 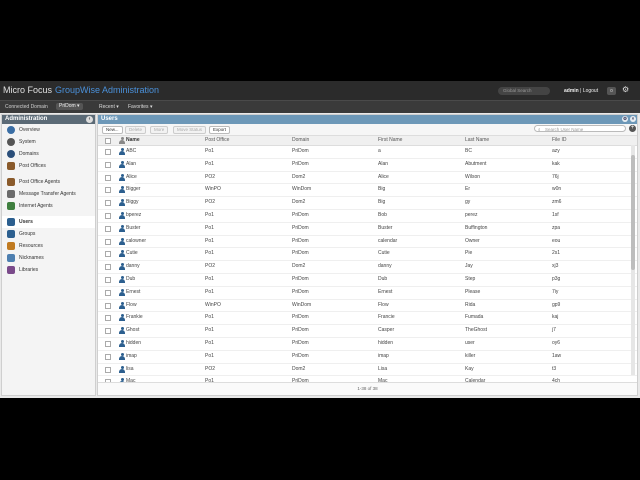 What do you see at coordinates (367, 152) in the screenshot?
I see `table-row: ABC Po1 PriDom a BC azy` at bounding box center [367, 152].